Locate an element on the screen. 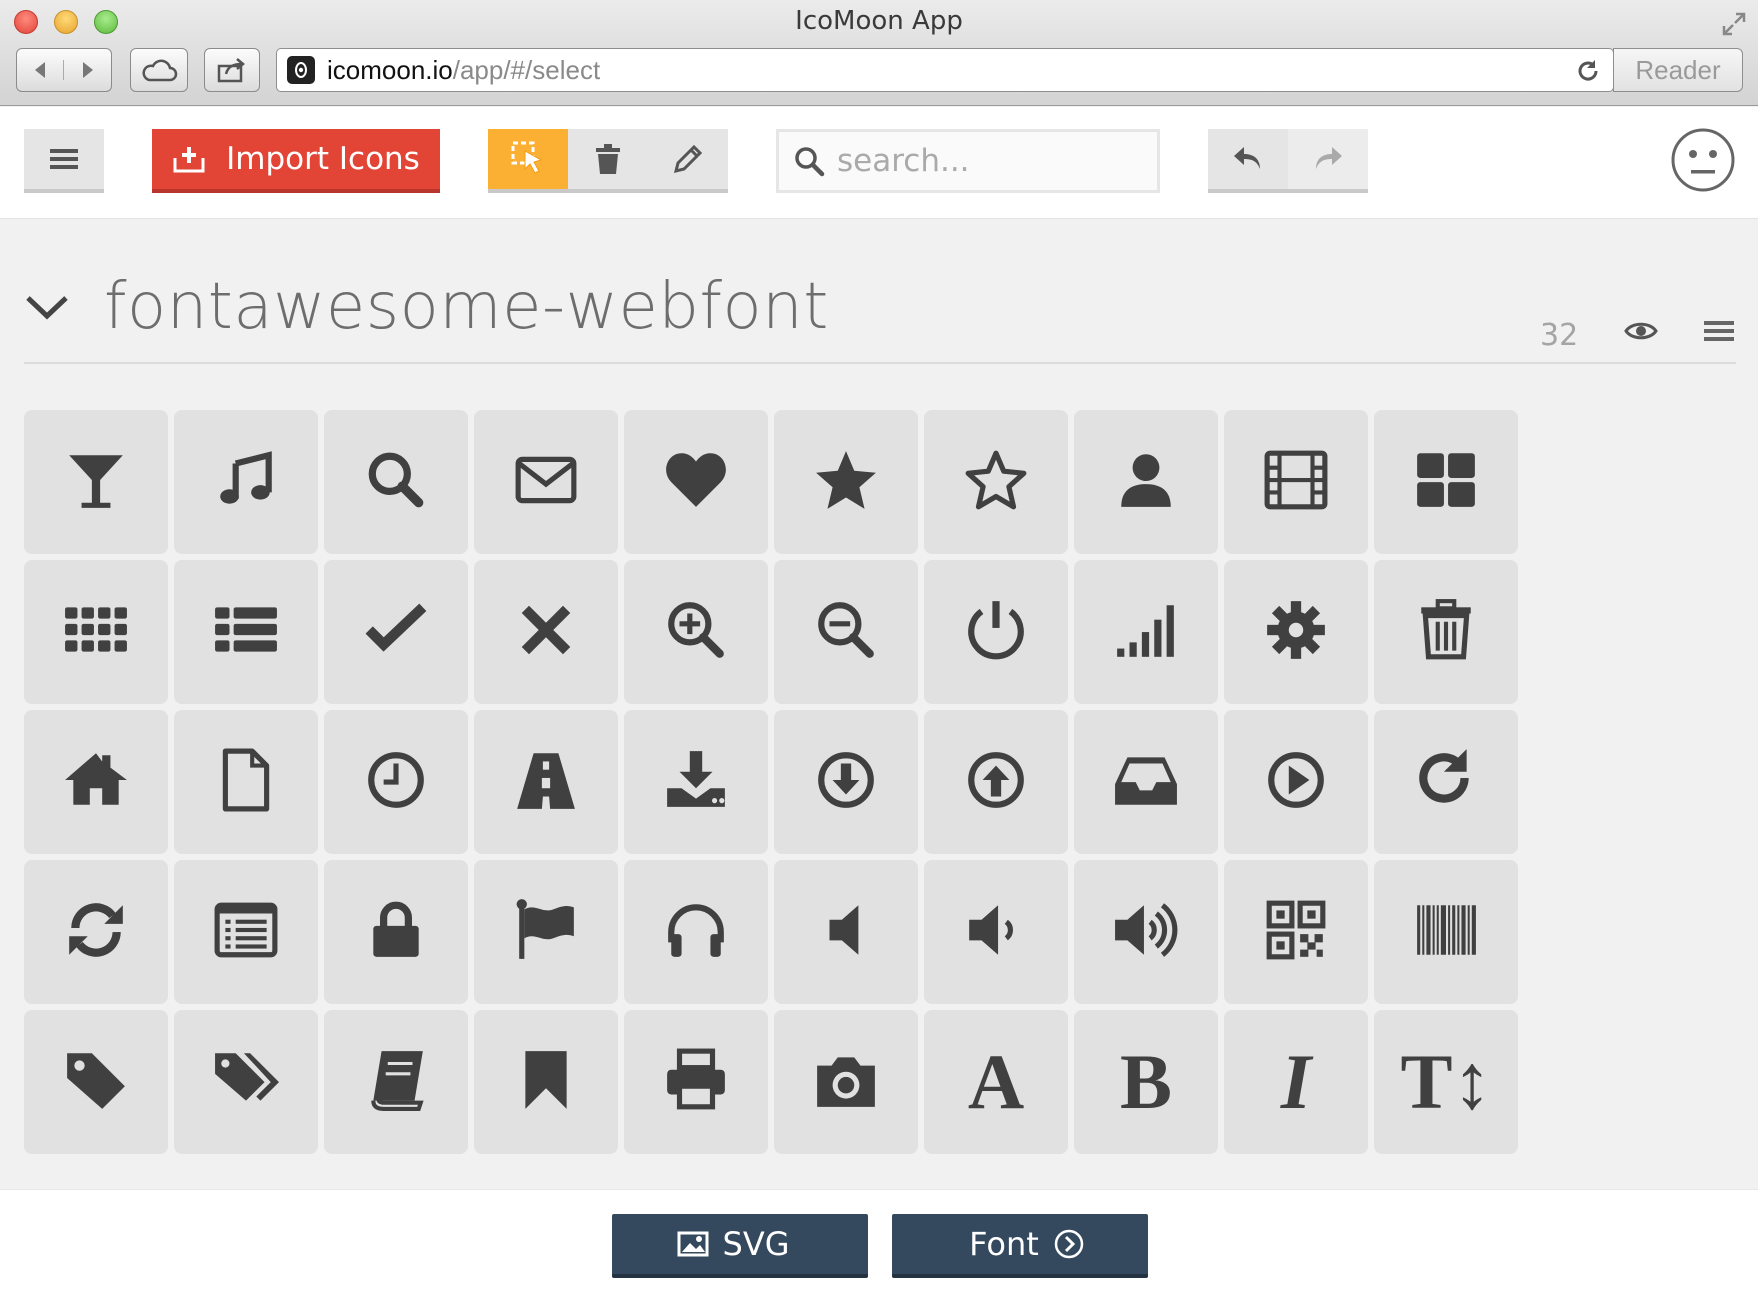 This screenshot has width=1758, height=1302. reader-button: Reader is located at coordinates (1678, 70).